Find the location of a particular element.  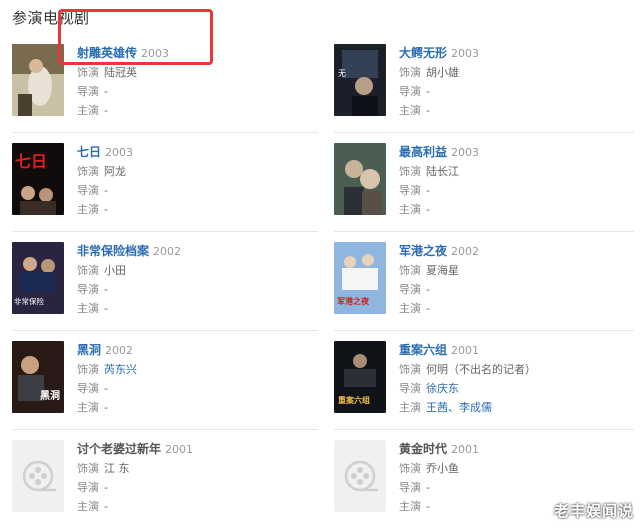

drama-info: 七日 2003 饰演 阿龙 导演 - 主演 - is located at coordinates (197, 181).